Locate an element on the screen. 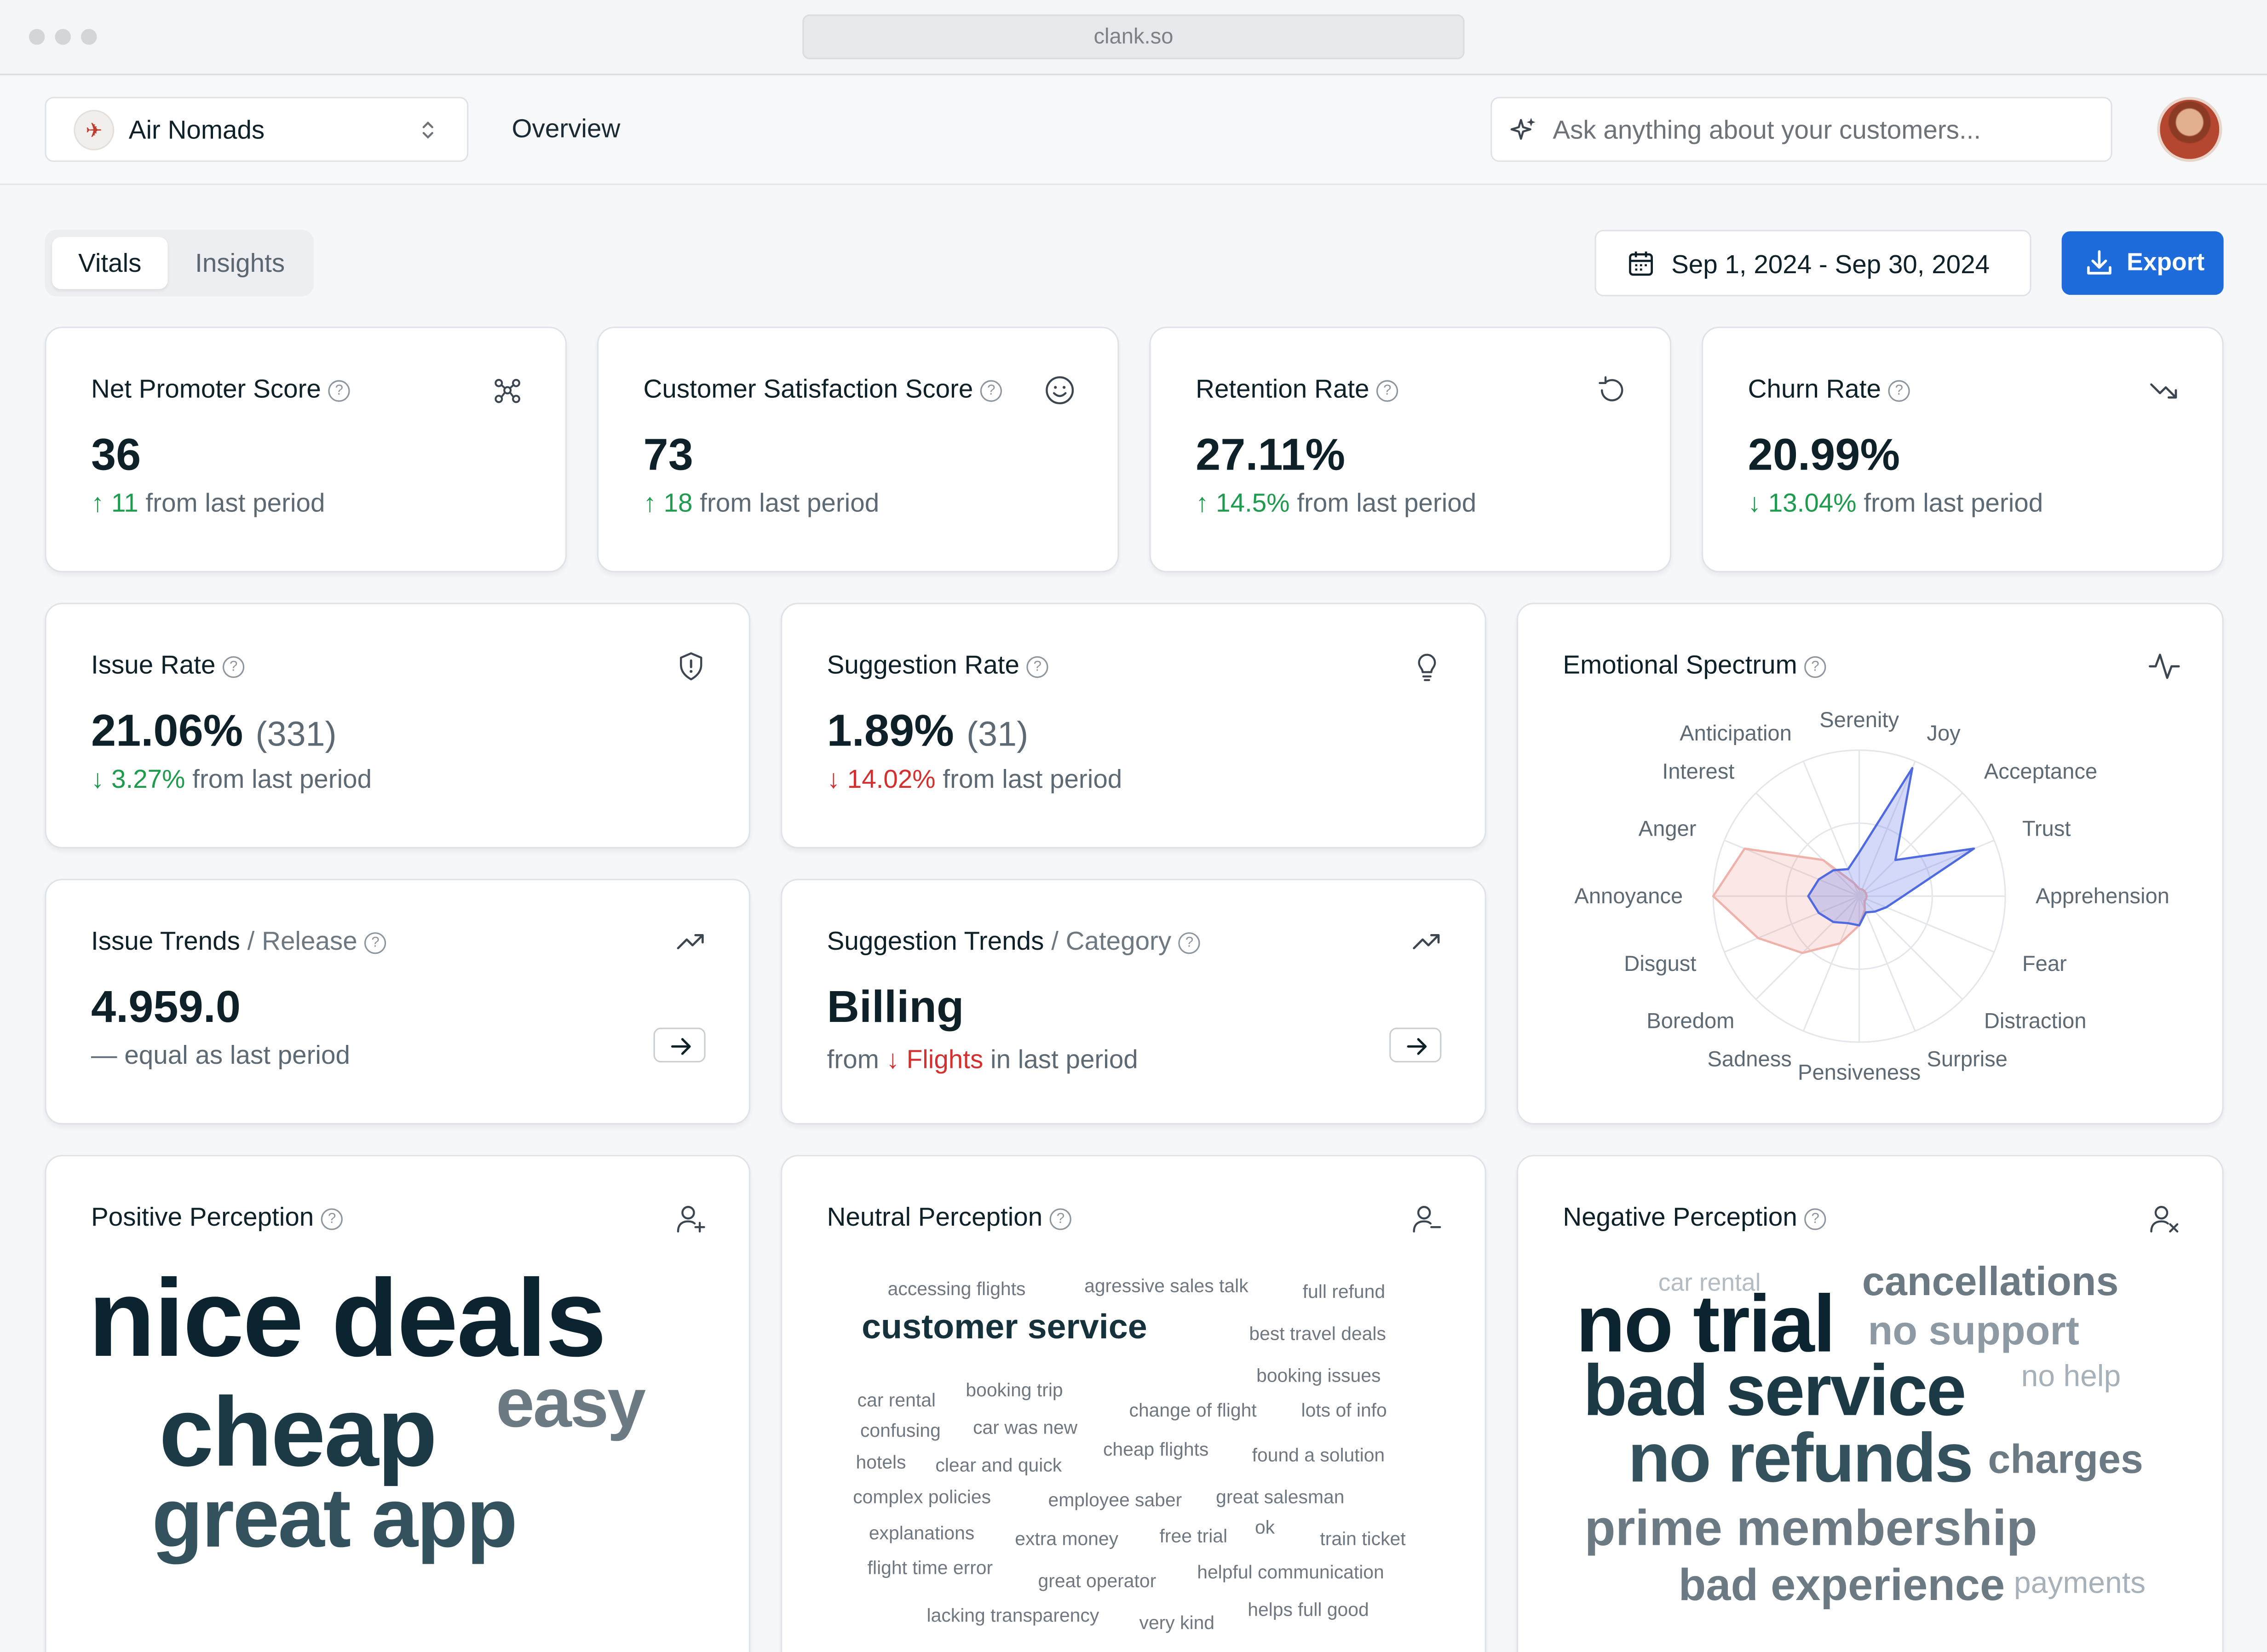 The height and width of the screenshot is (1652, 2267). neutral-word: free trial is located at coordinates (1193, 1536).